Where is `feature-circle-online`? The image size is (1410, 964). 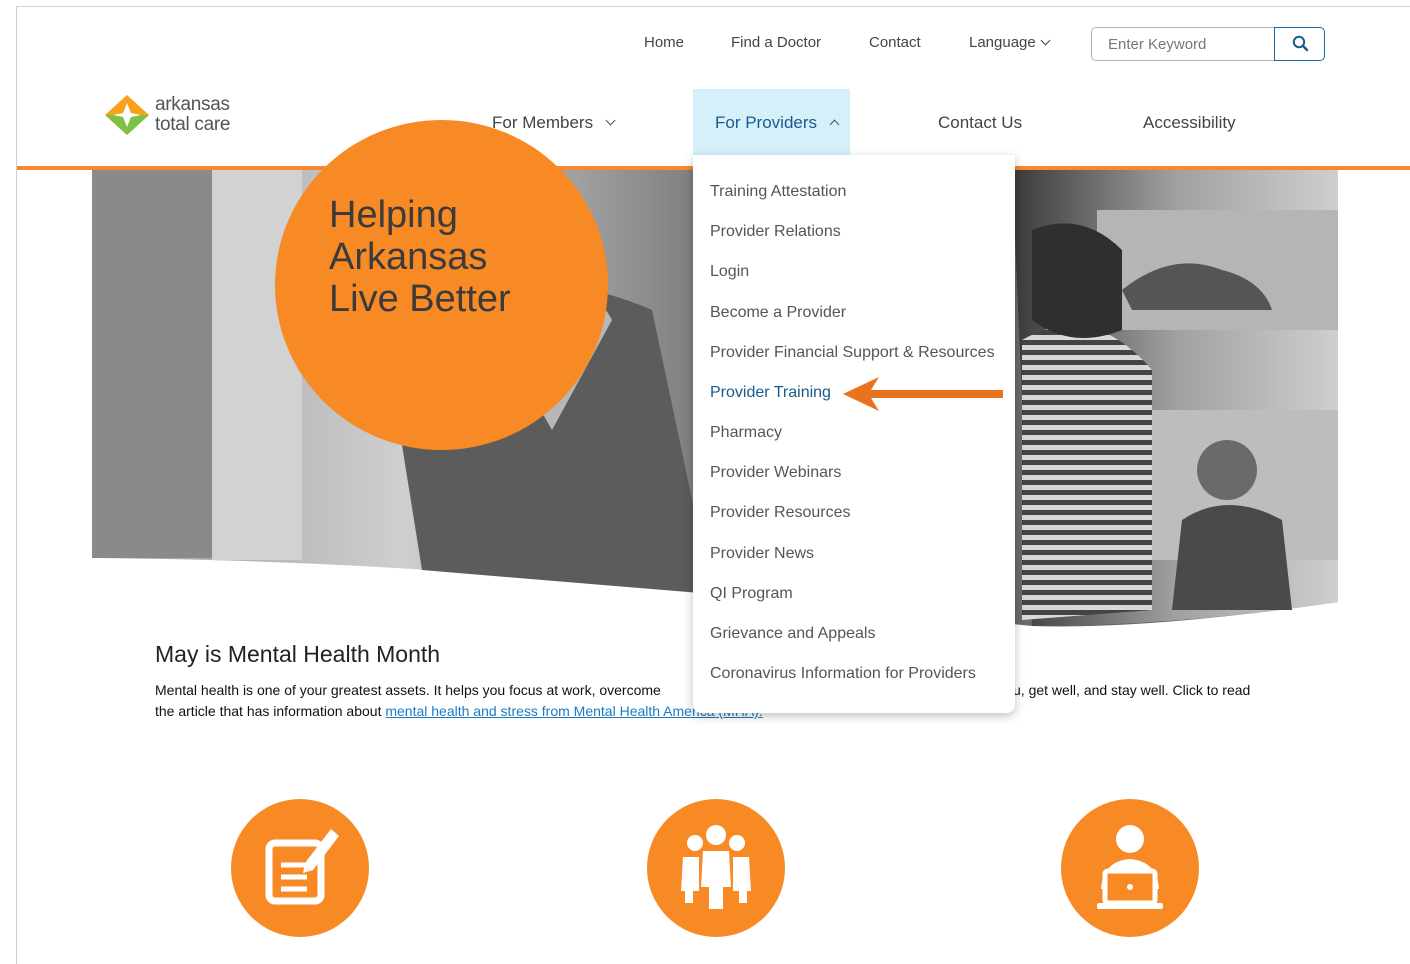
feature-circle-online is located at coordinates (1130, 868).